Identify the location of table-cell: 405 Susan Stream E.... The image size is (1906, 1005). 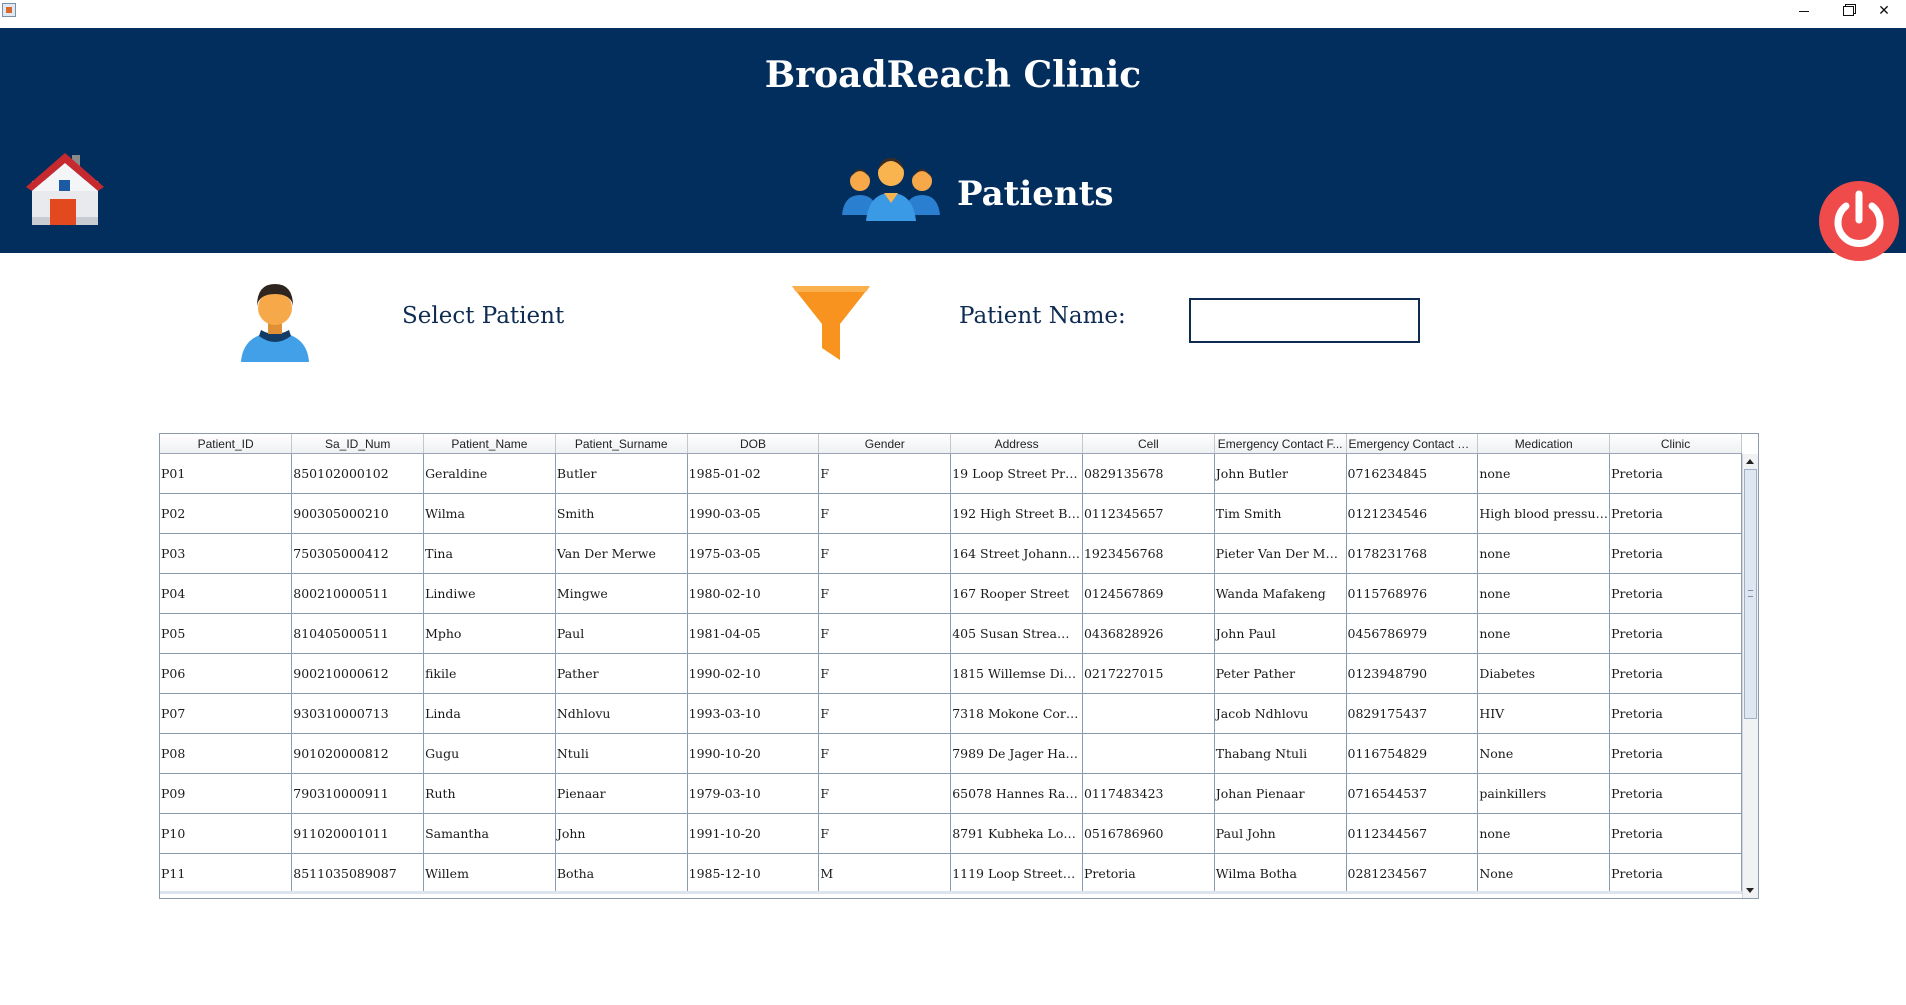
(1016, 633).